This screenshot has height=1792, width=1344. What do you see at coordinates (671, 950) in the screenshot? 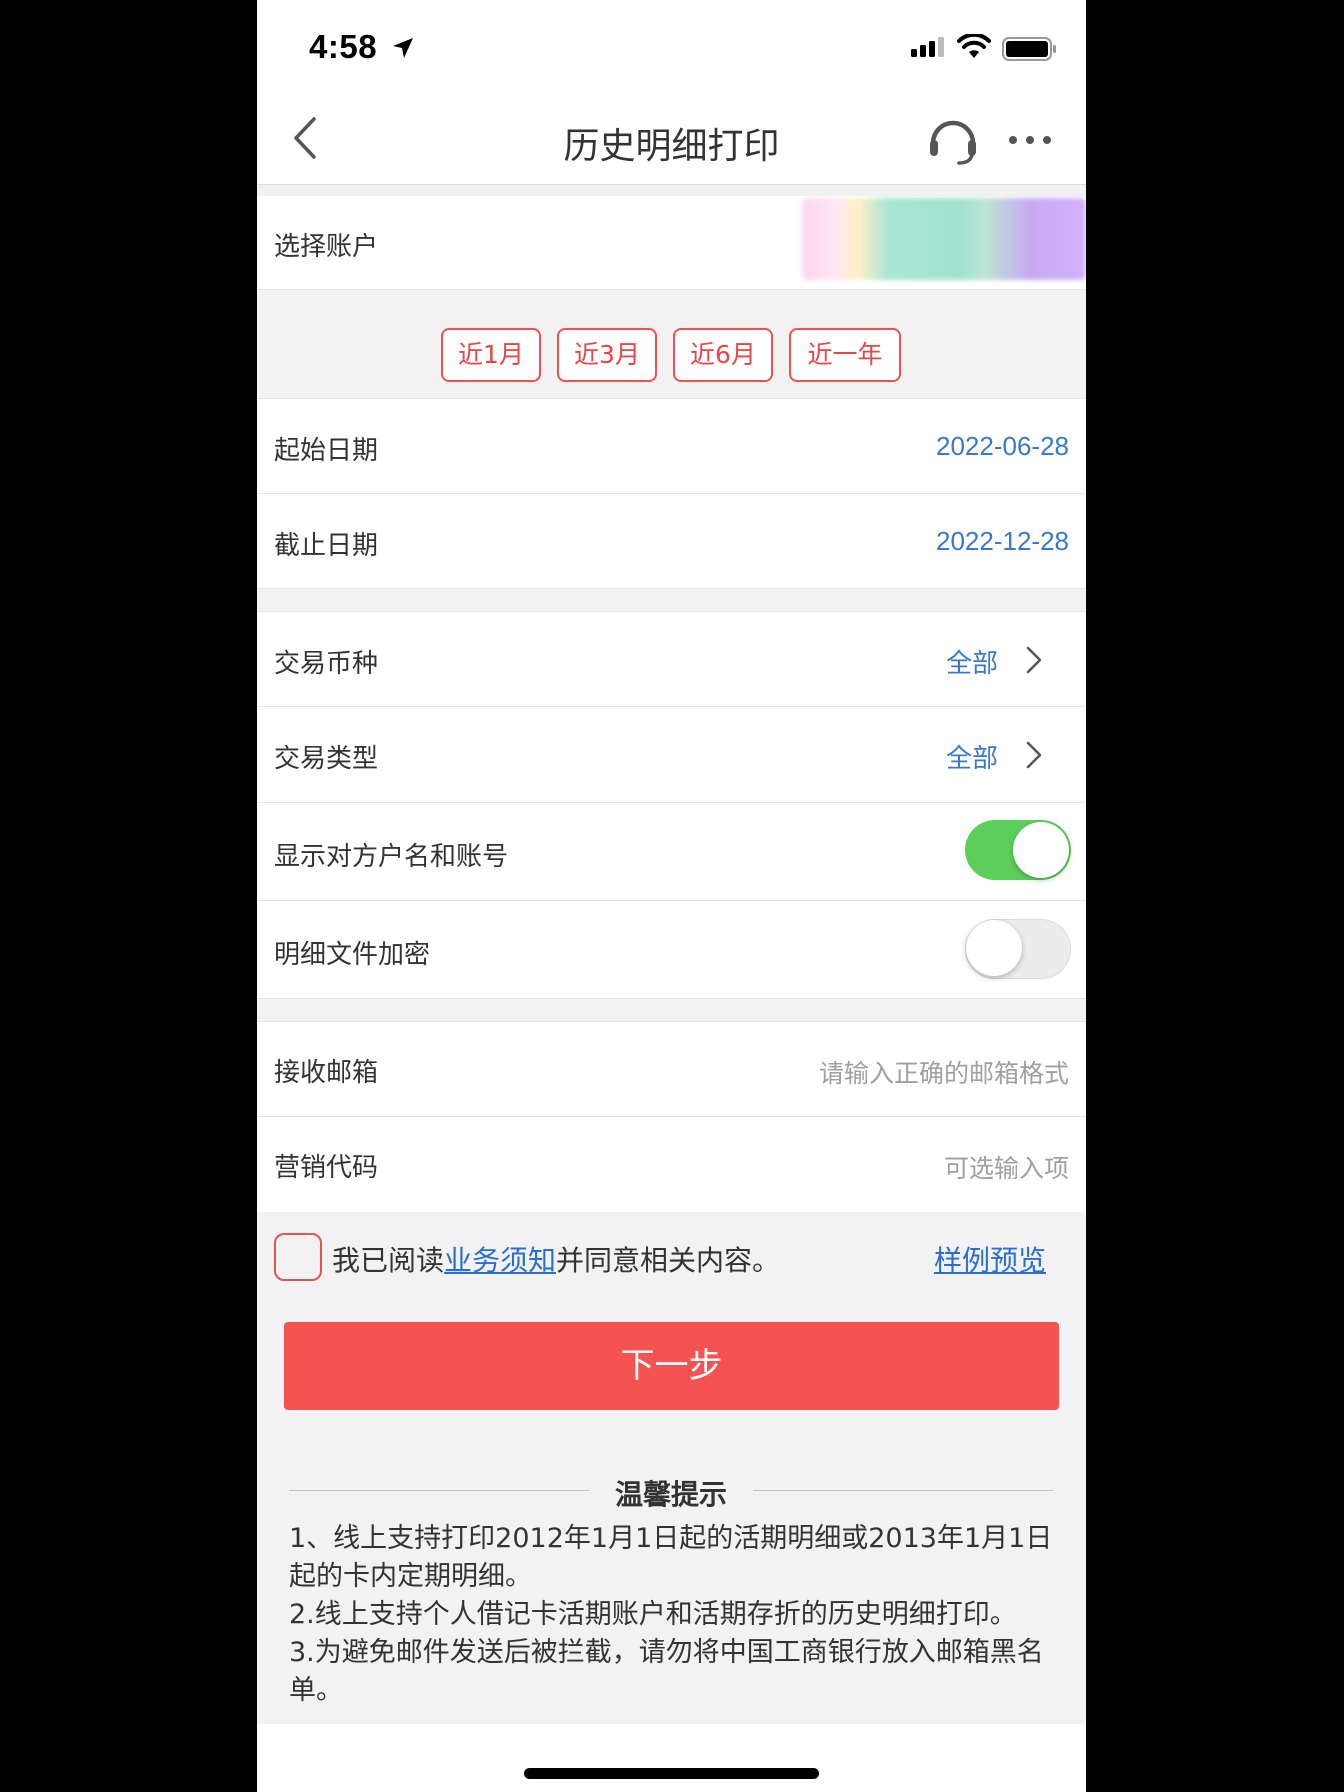
I see `encrypt-file-row: 明细文件加密` at bounding box center [671, 950].